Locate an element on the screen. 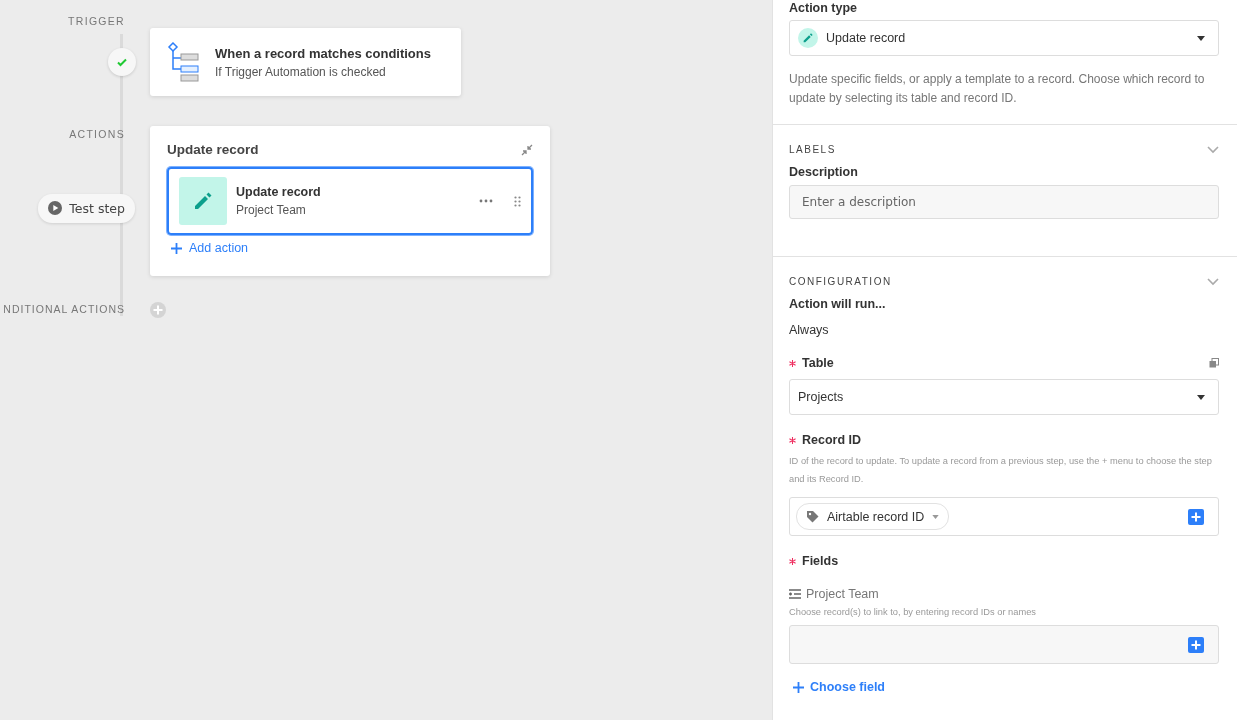 The image size is (1237, 720). check-icon is located at coordinates (122, 62).